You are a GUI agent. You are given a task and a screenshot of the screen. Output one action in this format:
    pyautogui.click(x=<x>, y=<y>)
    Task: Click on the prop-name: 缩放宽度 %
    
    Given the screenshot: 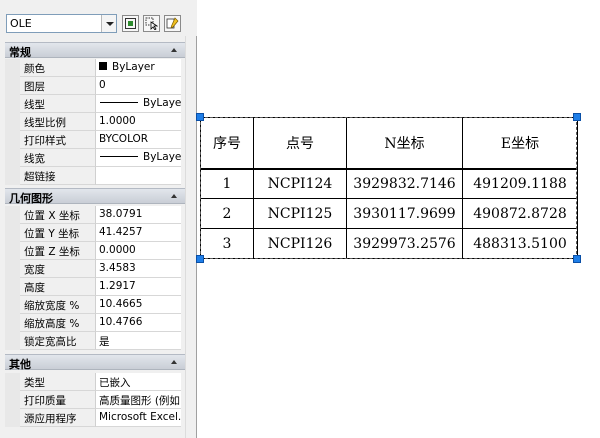 What is the action you would take?
    pyautogui.click(x=58, y=305)
    